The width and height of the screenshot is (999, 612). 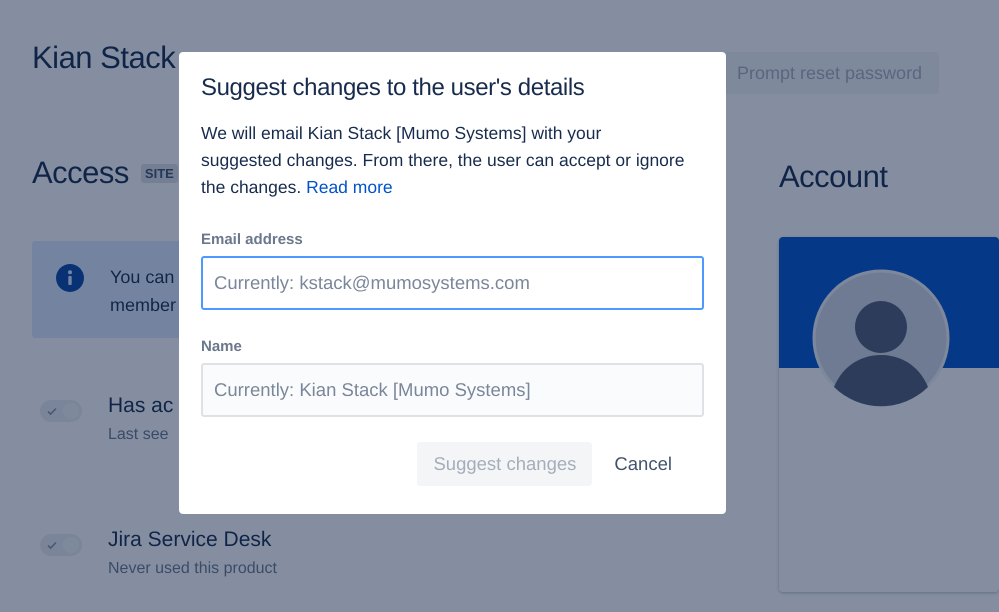 I want to click on read-more-link: Read more, so click(x=349, y=187).